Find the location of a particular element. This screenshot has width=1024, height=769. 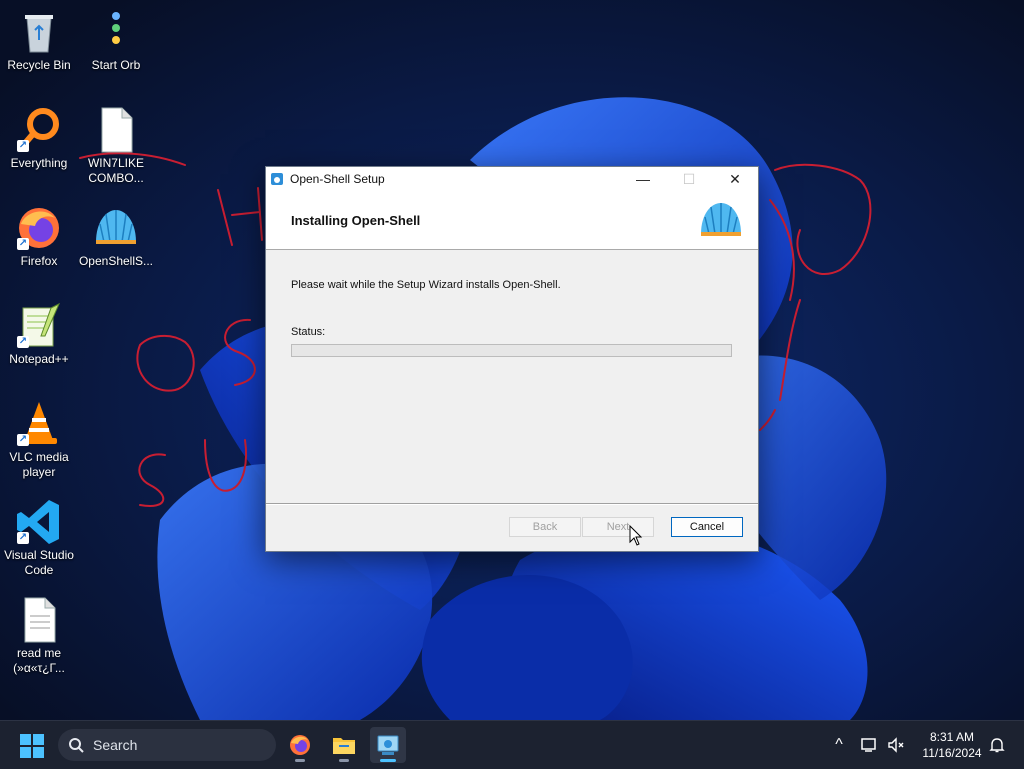

desktop-icon-recycle-bin: Recycle Bin is located at coordinates (39, 40).